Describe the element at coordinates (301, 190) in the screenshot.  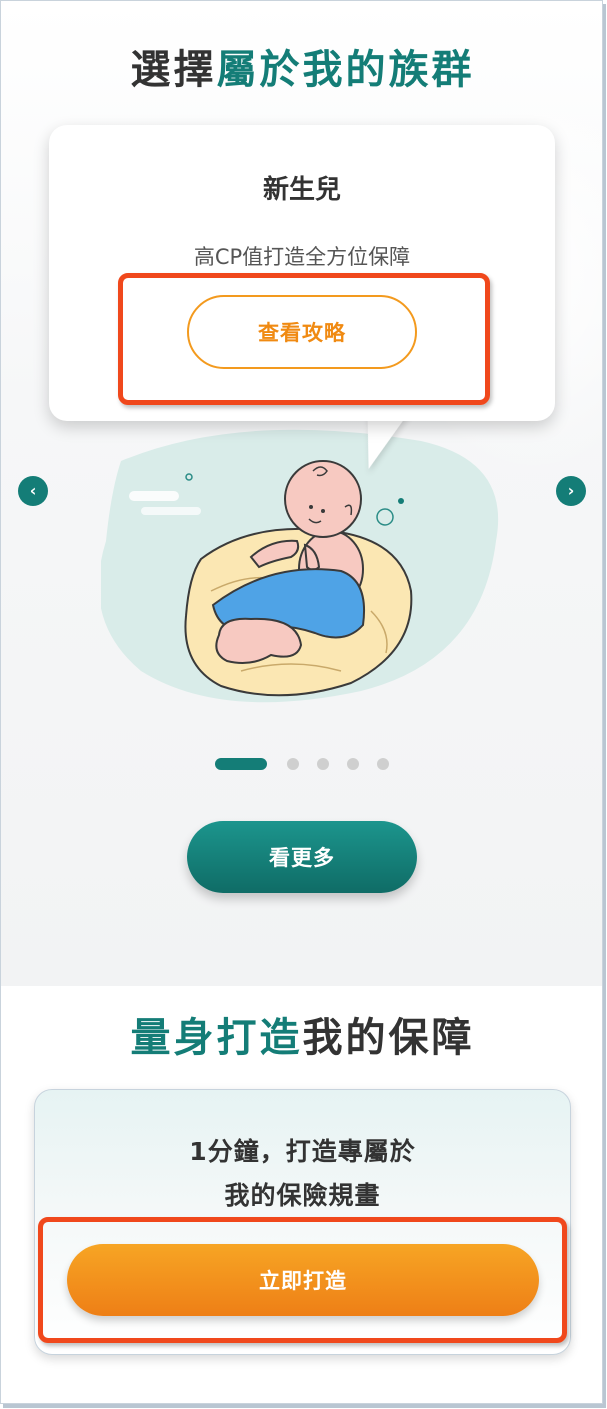
I see `group-name: 新生兒` at that location.